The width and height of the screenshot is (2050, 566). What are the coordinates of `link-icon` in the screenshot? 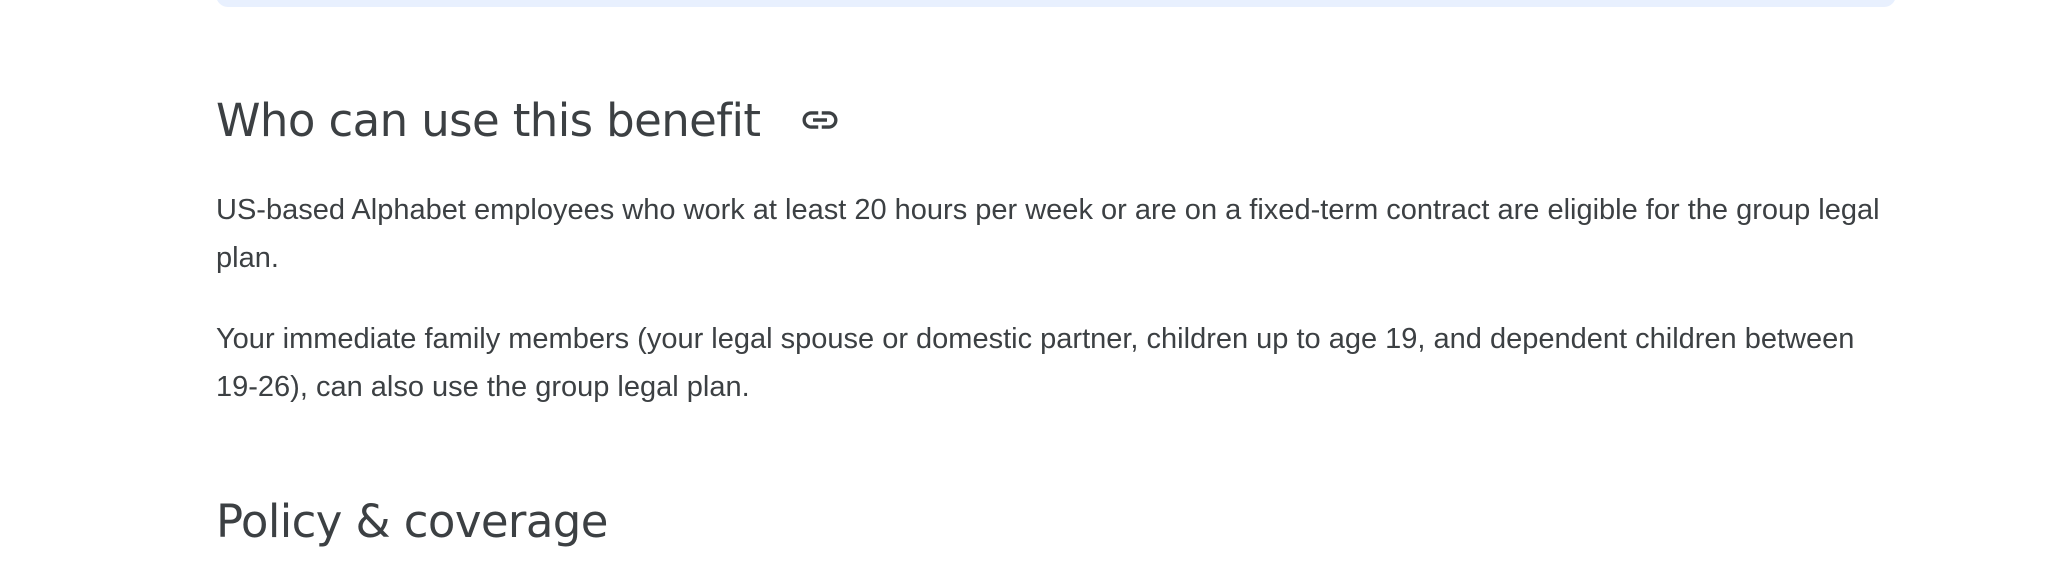 It's located at (820, 120).